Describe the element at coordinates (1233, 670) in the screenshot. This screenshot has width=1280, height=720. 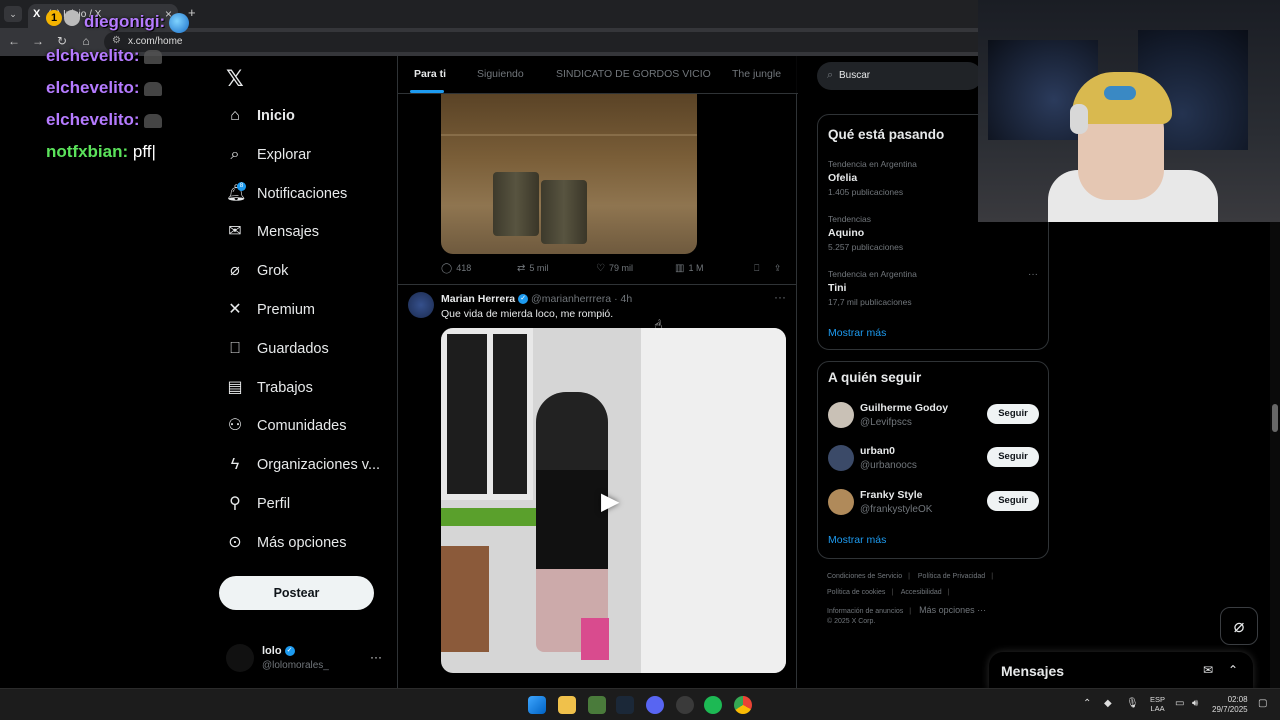
I see `collapse-icon: ⌃` at that location.